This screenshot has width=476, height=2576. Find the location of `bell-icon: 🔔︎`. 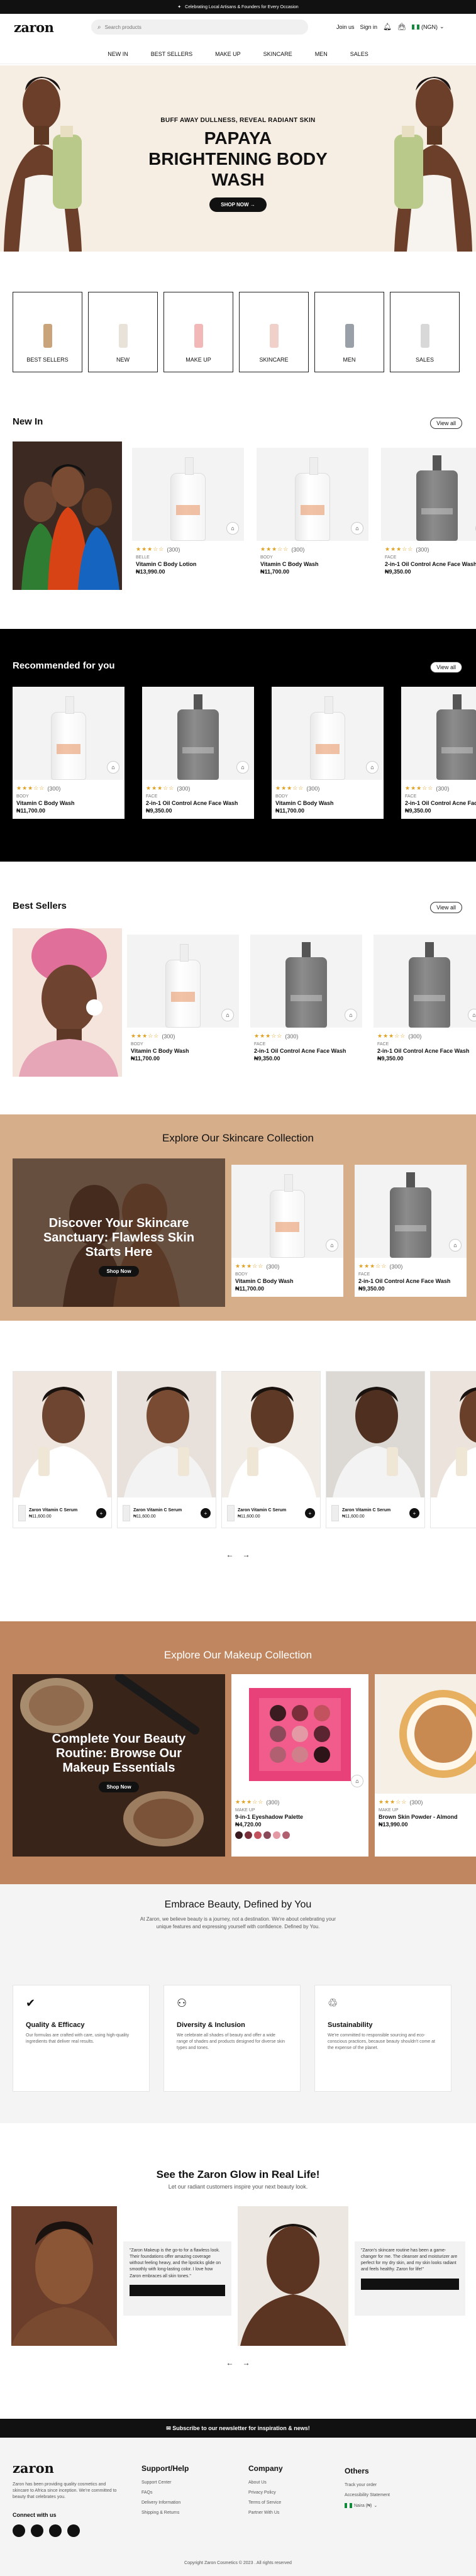

bell-icon: 🔔︎ is located at coordinates (387, 27).